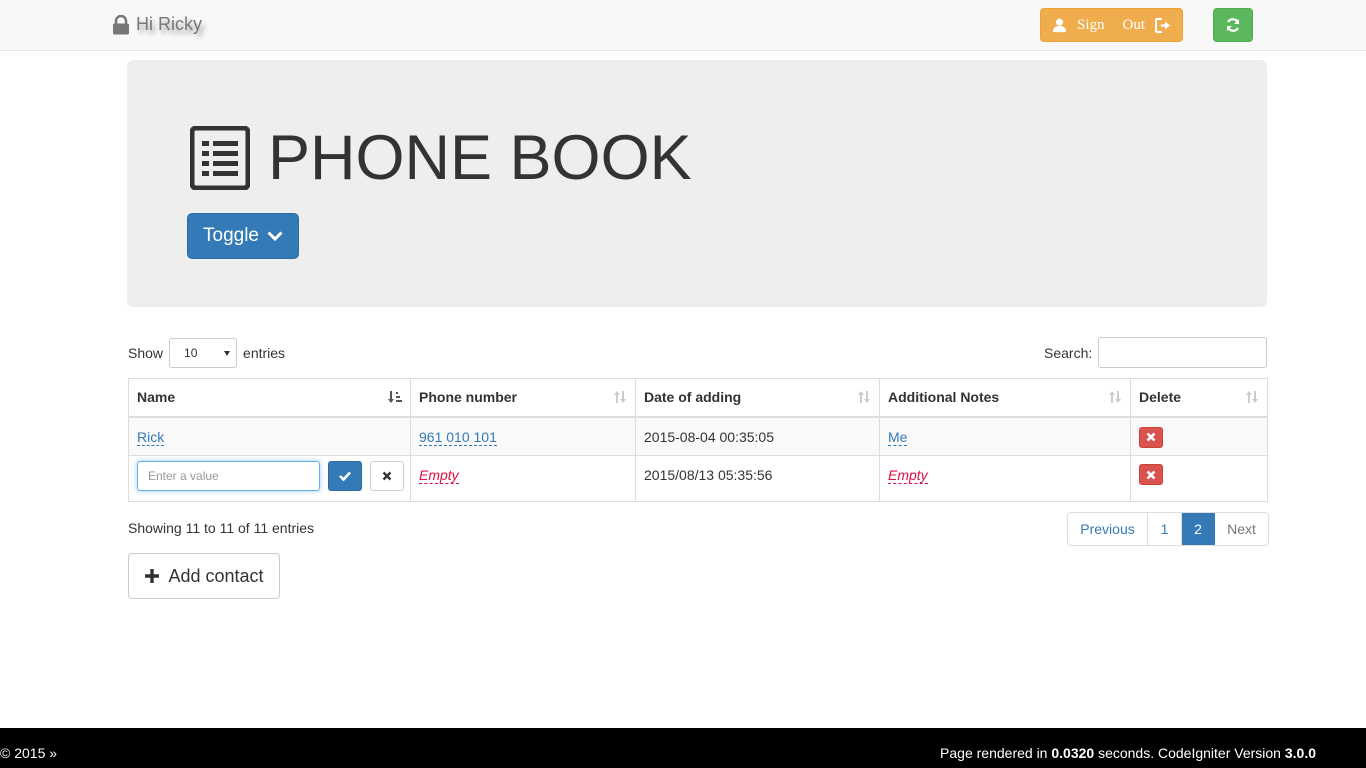 Image resolution: width=1366 pixels, height=768 pixels. I want to click on render-time: 0.0320, so click(1073, 753).